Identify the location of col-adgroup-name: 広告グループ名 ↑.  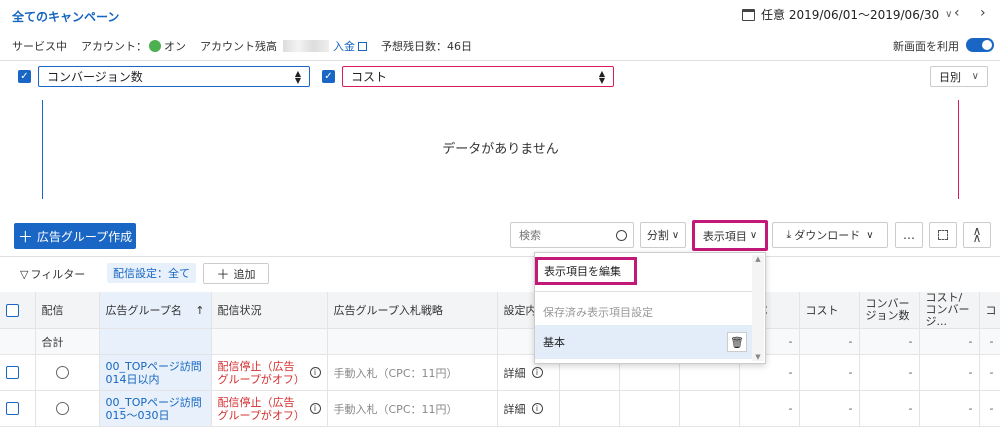
(155, 310).